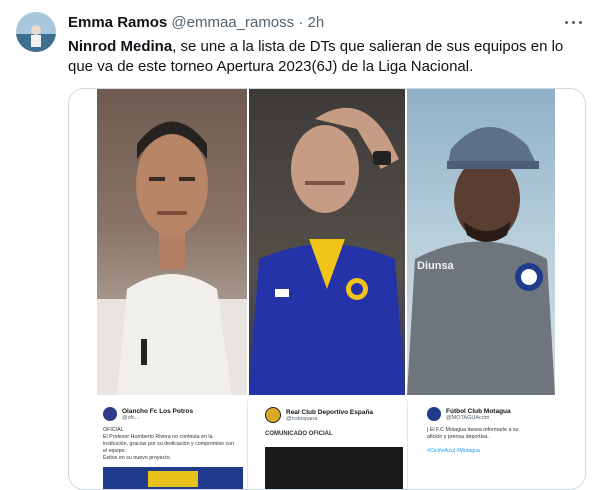 The image size is (610, 490). I want to click on author-name: Emma Ramos, so click(117, 22).